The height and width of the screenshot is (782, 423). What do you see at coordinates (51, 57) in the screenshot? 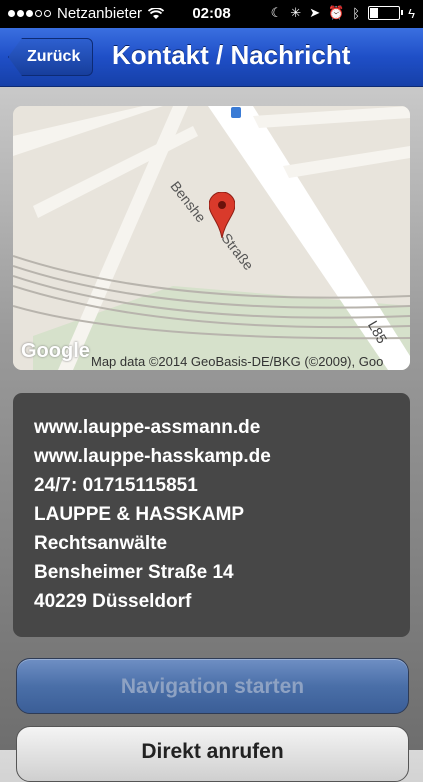
I see `back-button: Zurück` at bounding box center [51, 57].